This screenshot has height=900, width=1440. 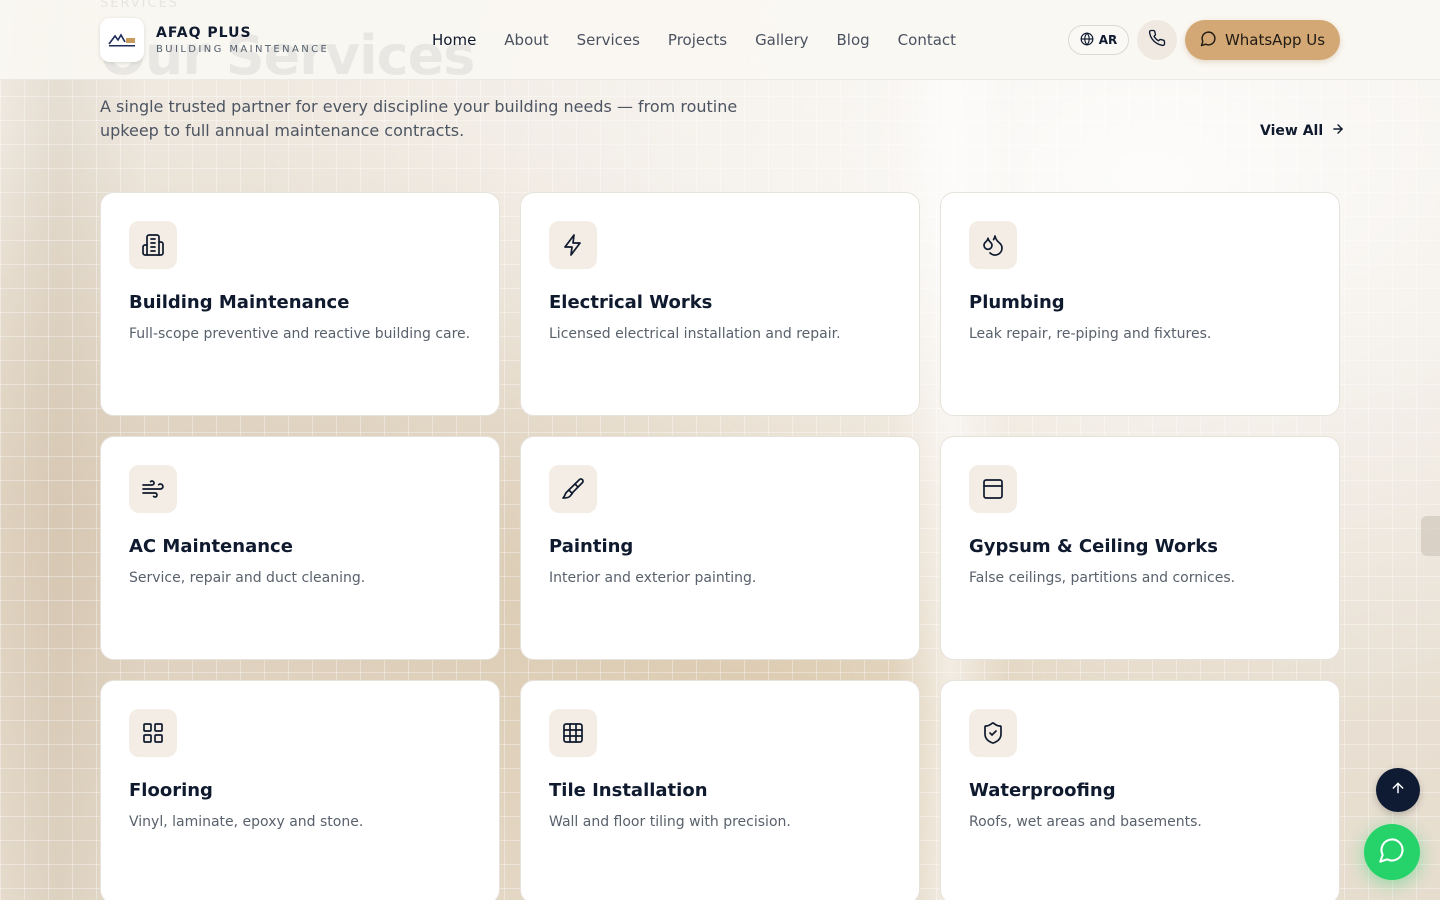 What do you see at coordinates (573, 489) in the screenshot?
I see `paintbrush-icon` at bounding box center [573, 489].